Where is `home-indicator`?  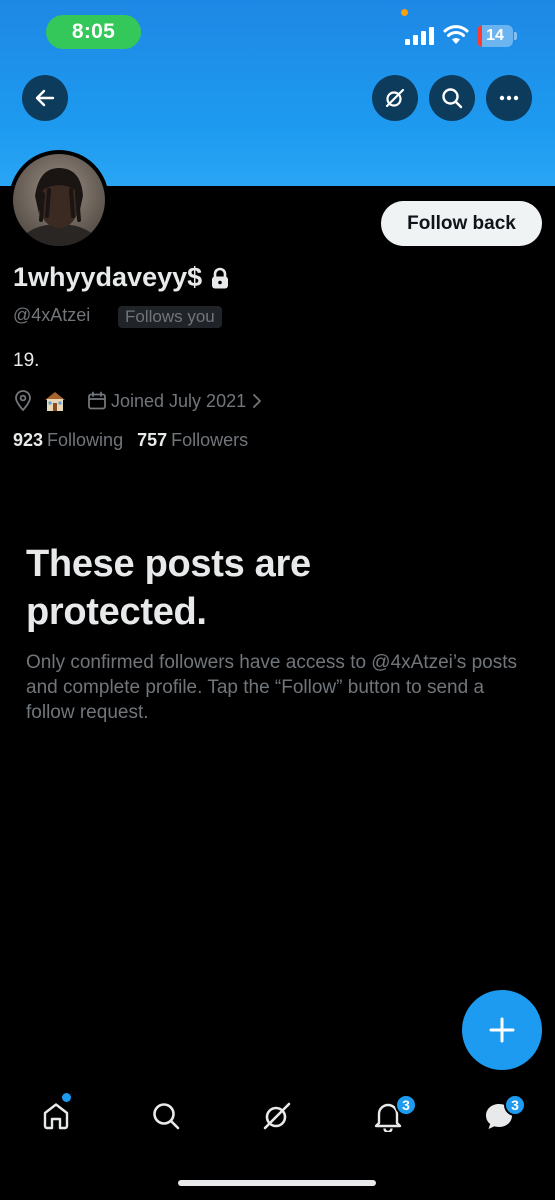 home-indicator is located at coordinates (277, 1183).